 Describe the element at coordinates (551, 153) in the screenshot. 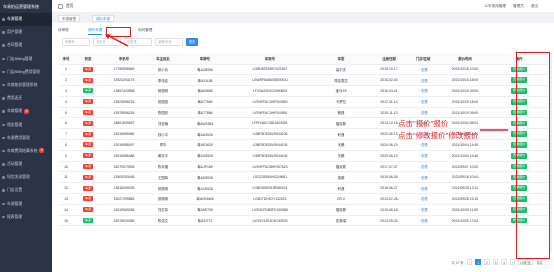

I see `scrollbar` at that location.